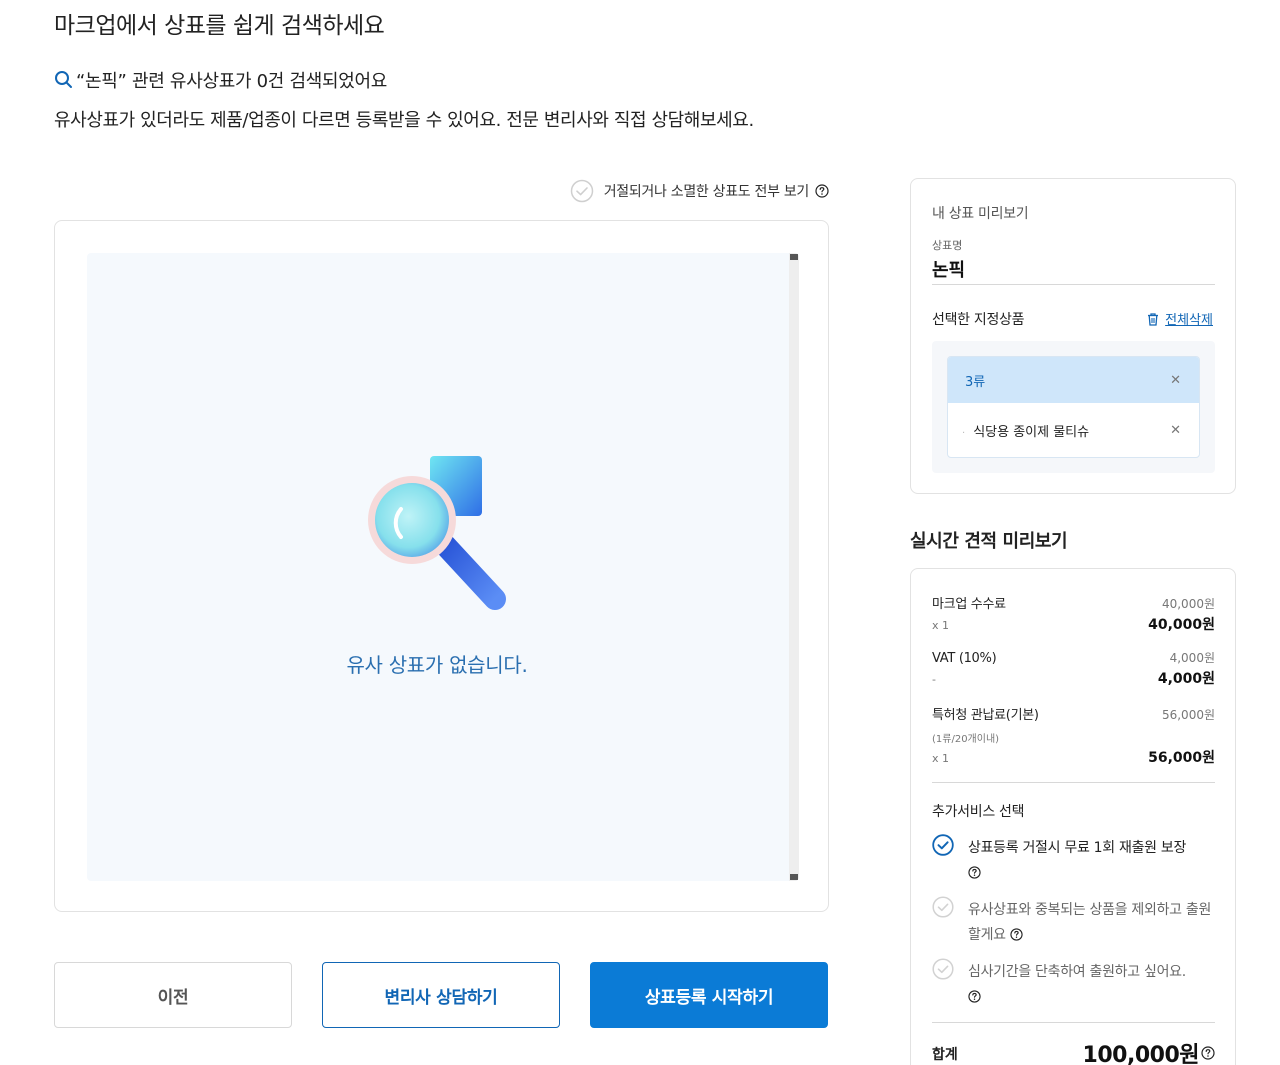  Describe the element at coordinates (1153, 319) in the screenshot. I see `trash-icon` at that location.